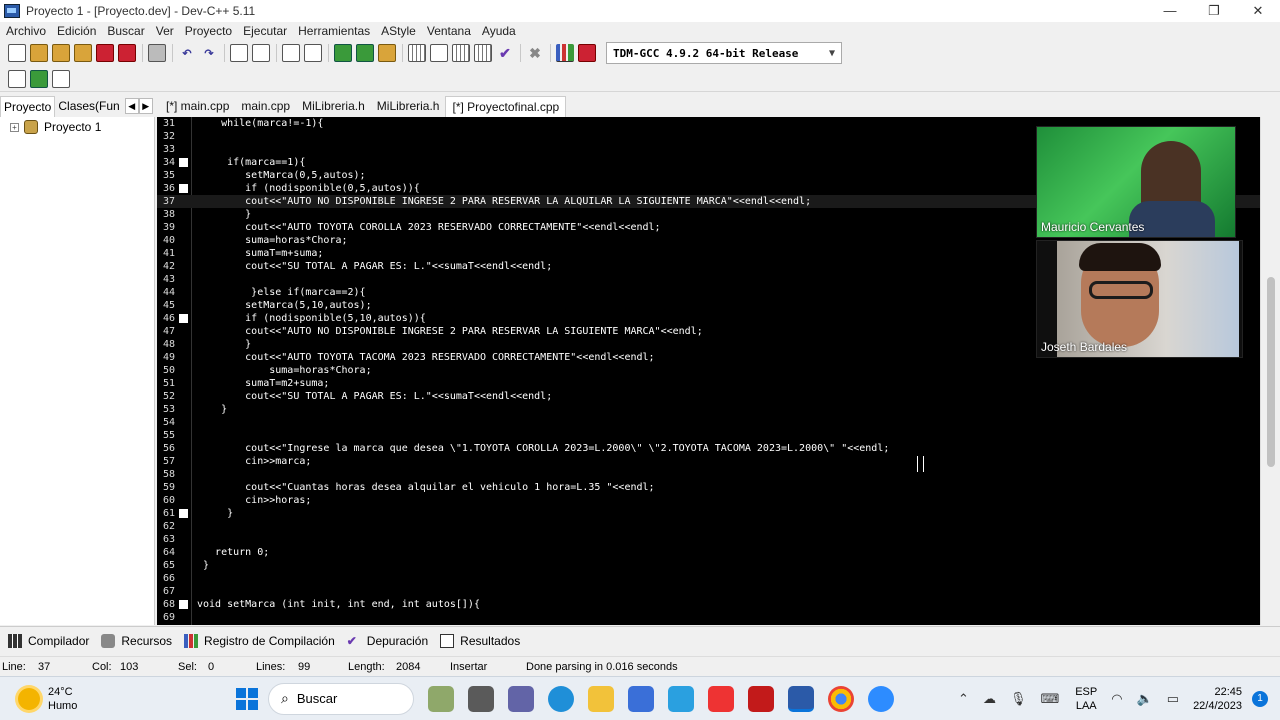 The height and width of the screenshot is (720, 1280). I want to click on menu-ver: Ver, so click(165, 31).